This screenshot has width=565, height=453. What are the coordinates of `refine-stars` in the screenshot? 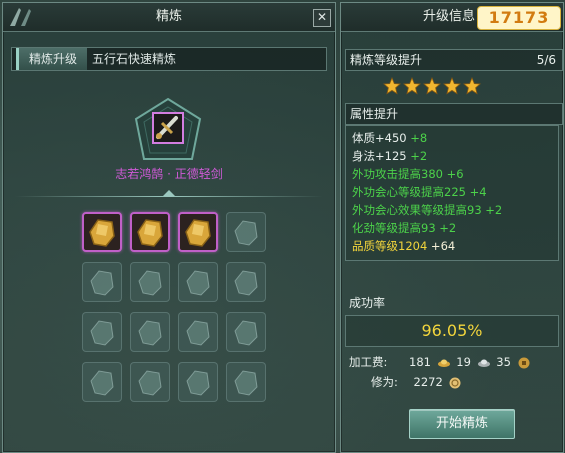 It's located at (433, 85).